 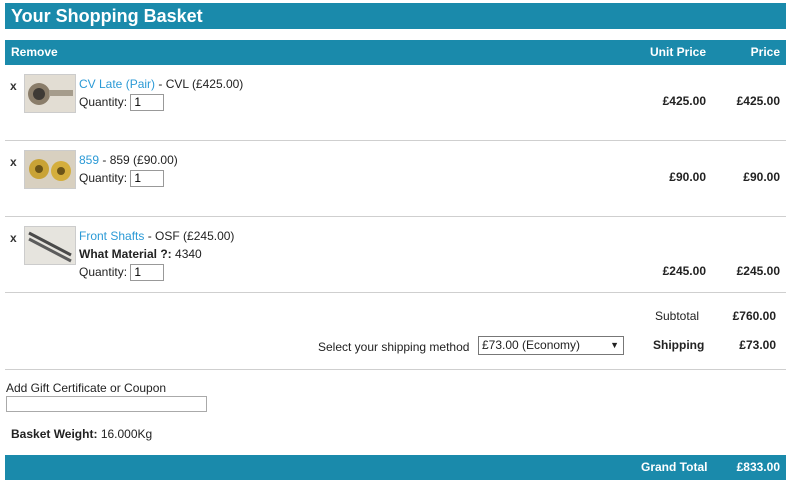 What do you see at coordinates (758, 101) in the screenshot?
I see `line-price: £425.00` at bounding box center [758, 101].